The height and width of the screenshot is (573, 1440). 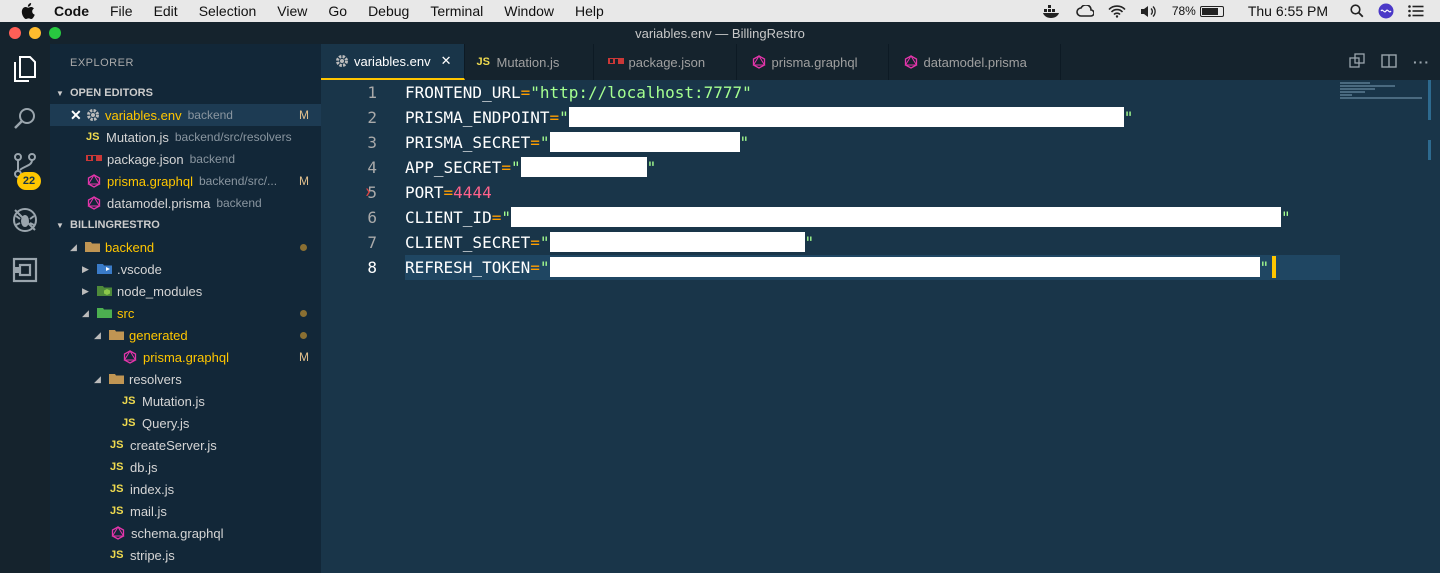 What do you see at coordinates (1085, 11) in the screenshot?
I see `creative-cloud-icon` at bounding box center [1085, 11].